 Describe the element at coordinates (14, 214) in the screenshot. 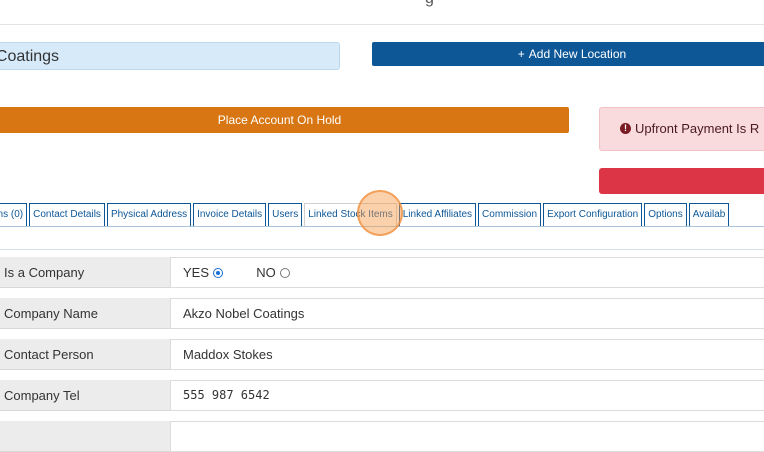

I see `tab-options-count: ons (0)` at that location.